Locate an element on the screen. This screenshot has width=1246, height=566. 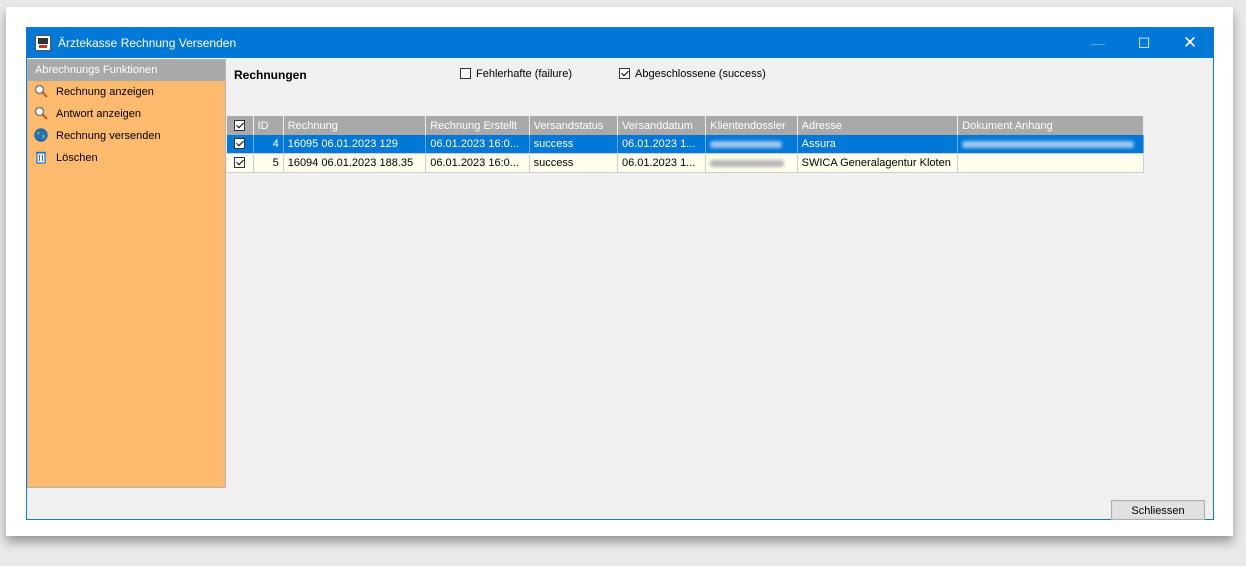
checkbox-unchecked is located at coordinates (465, 73).